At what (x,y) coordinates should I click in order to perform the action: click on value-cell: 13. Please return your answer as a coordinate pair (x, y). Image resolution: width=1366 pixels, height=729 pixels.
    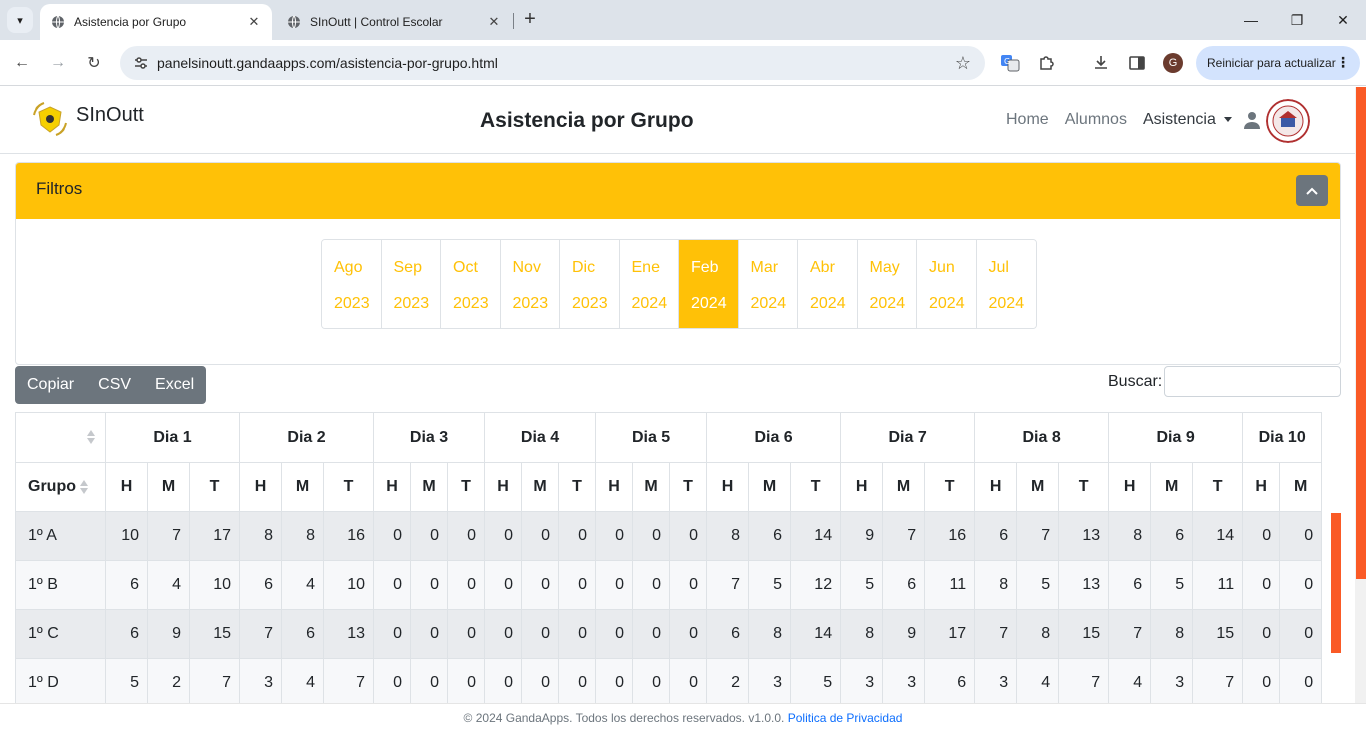
    Looking at the image, I should click on (1084, 585).